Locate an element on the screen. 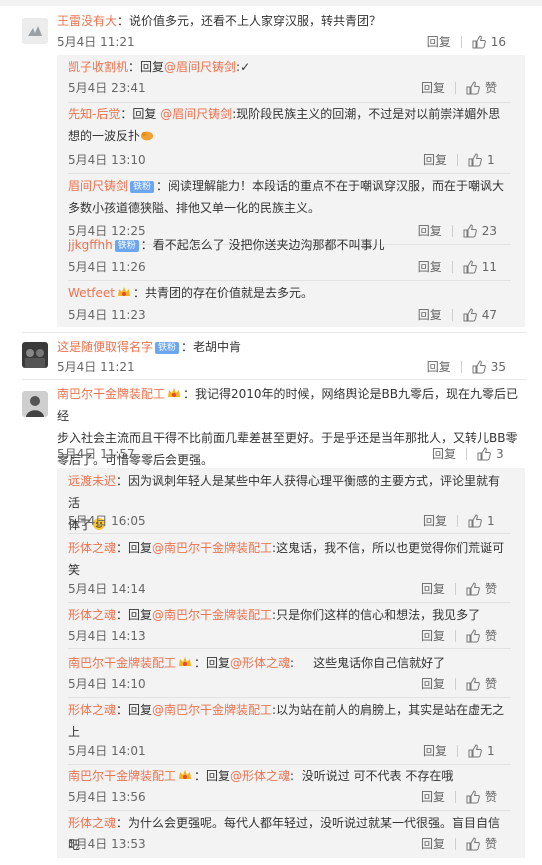  like-count: 16 is located at coordinates (498, 41).